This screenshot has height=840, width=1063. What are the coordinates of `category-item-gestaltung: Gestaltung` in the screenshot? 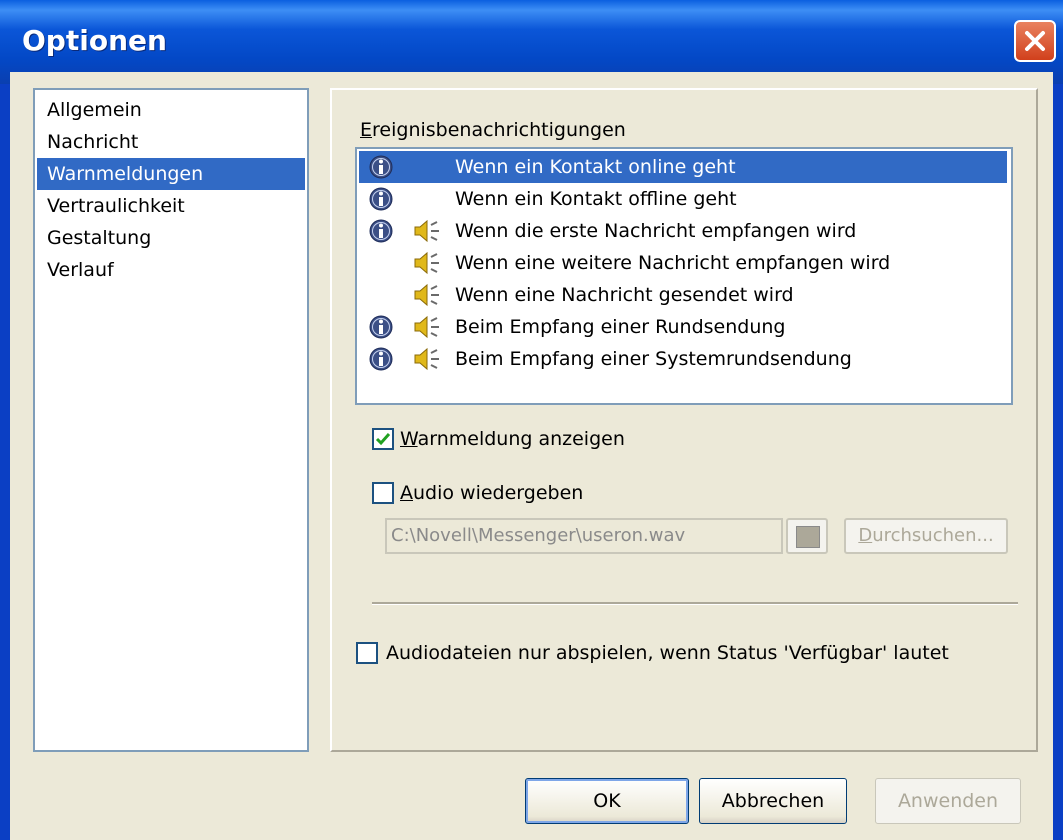 It's located at (171, 238).